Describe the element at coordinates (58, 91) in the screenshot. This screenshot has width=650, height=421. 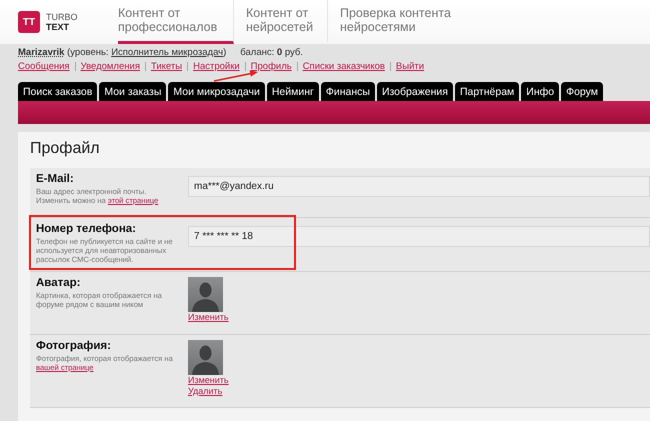
I see `menu-tab: Поиск заказов` at that location.